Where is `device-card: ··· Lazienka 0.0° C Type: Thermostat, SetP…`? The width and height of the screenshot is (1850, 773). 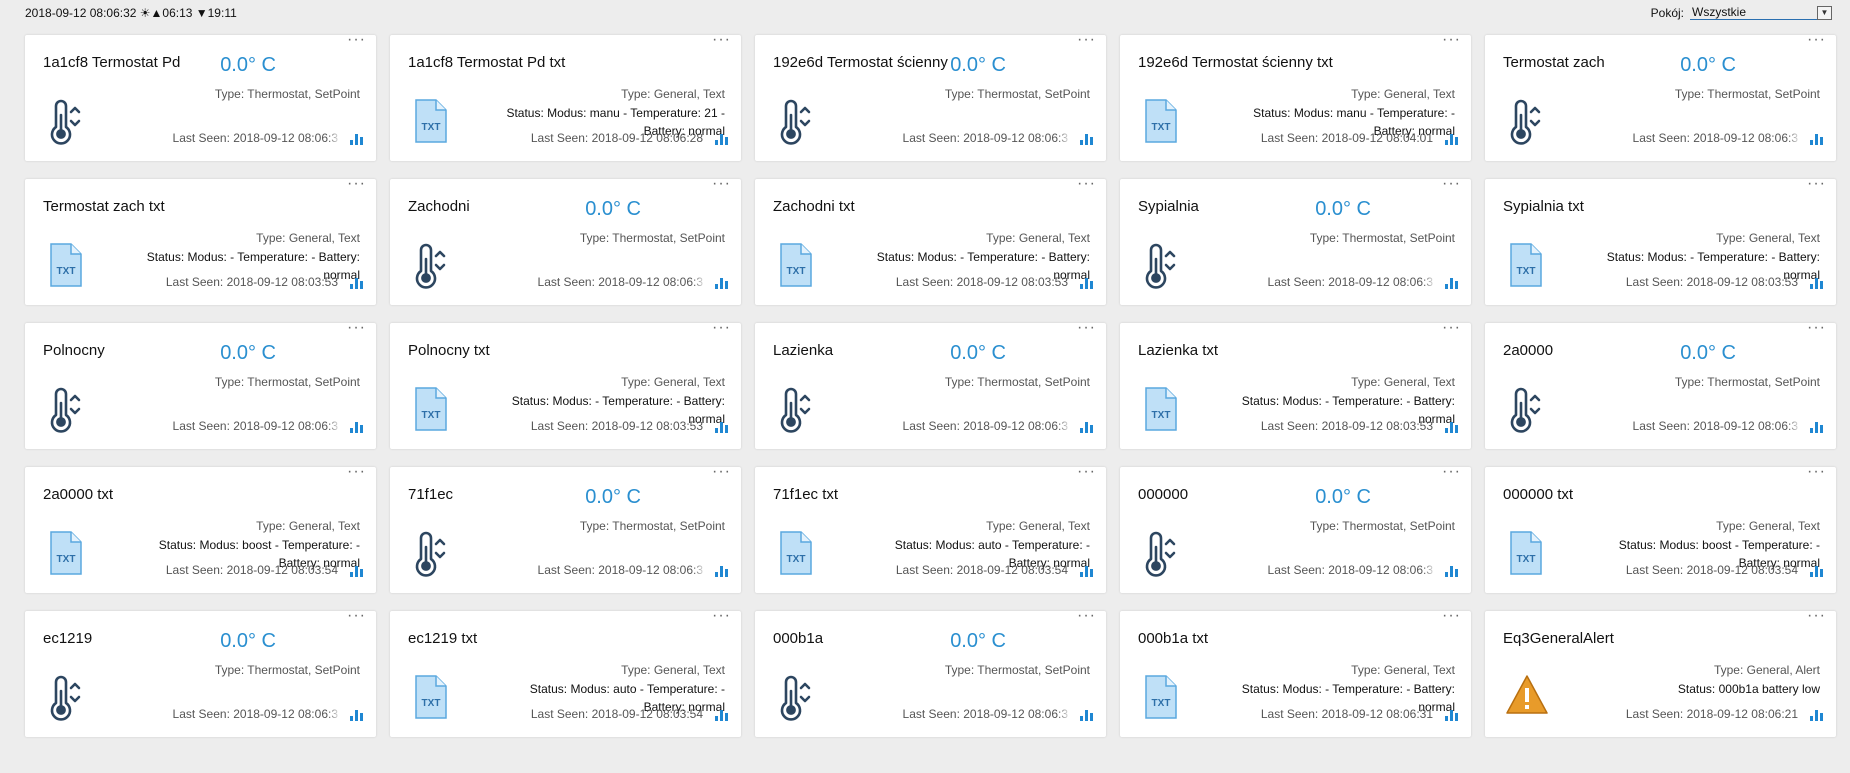
device-card: ··· Lazienka 0.0° C Type: Thermostat, SetP… is located at coordinates (930, 386).